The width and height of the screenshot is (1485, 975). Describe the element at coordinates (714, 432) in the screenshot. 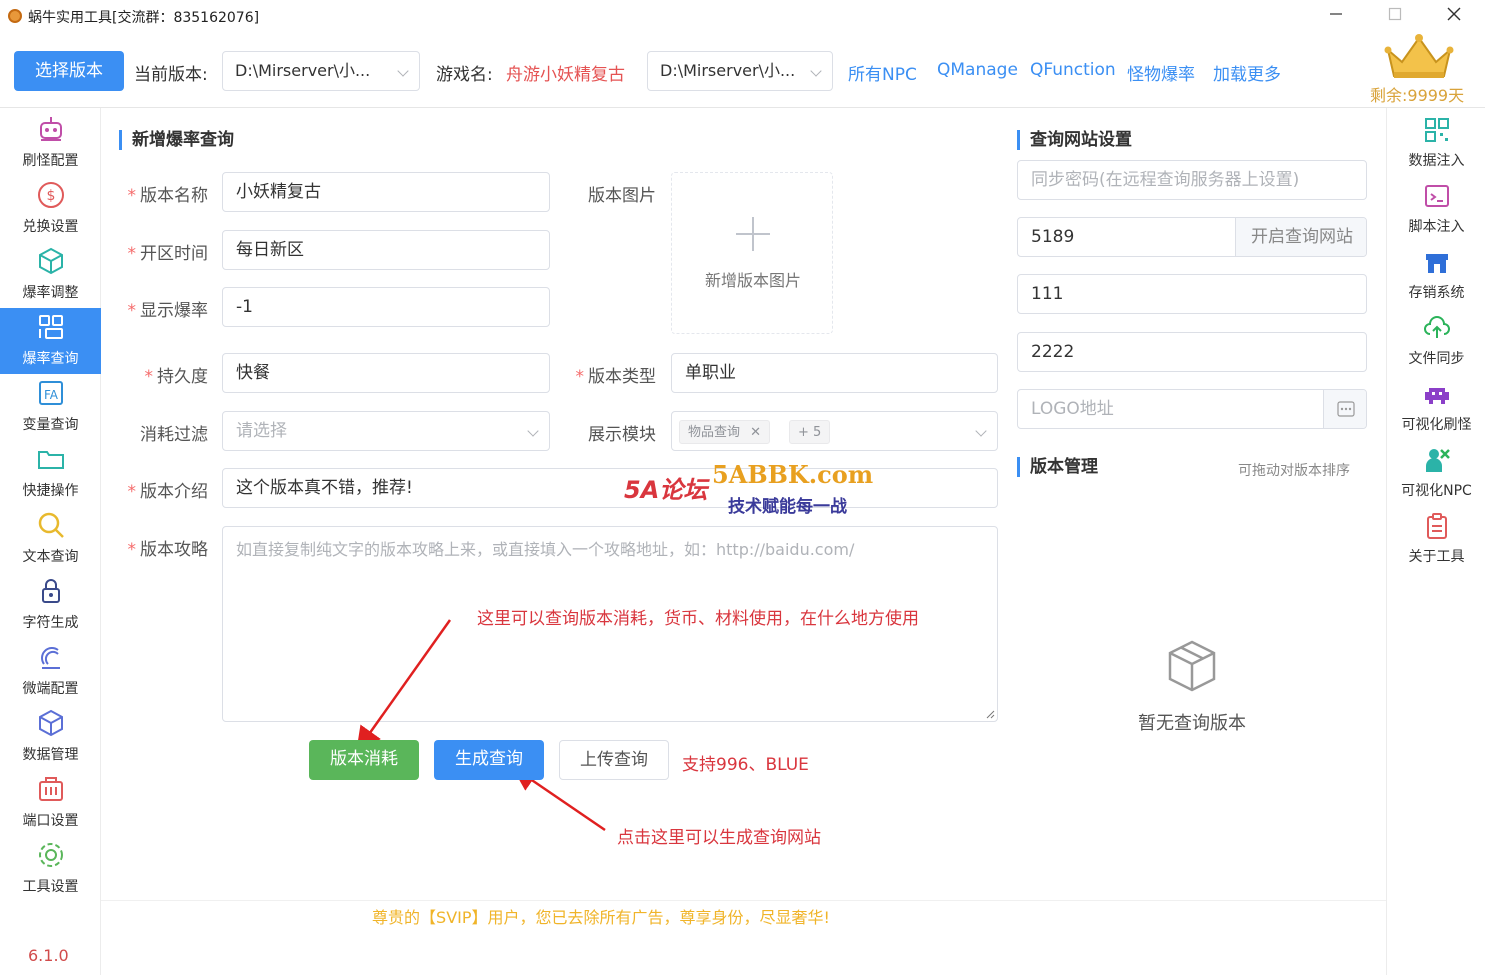

I see `display-module-tag-text: 物品查询` at that location.